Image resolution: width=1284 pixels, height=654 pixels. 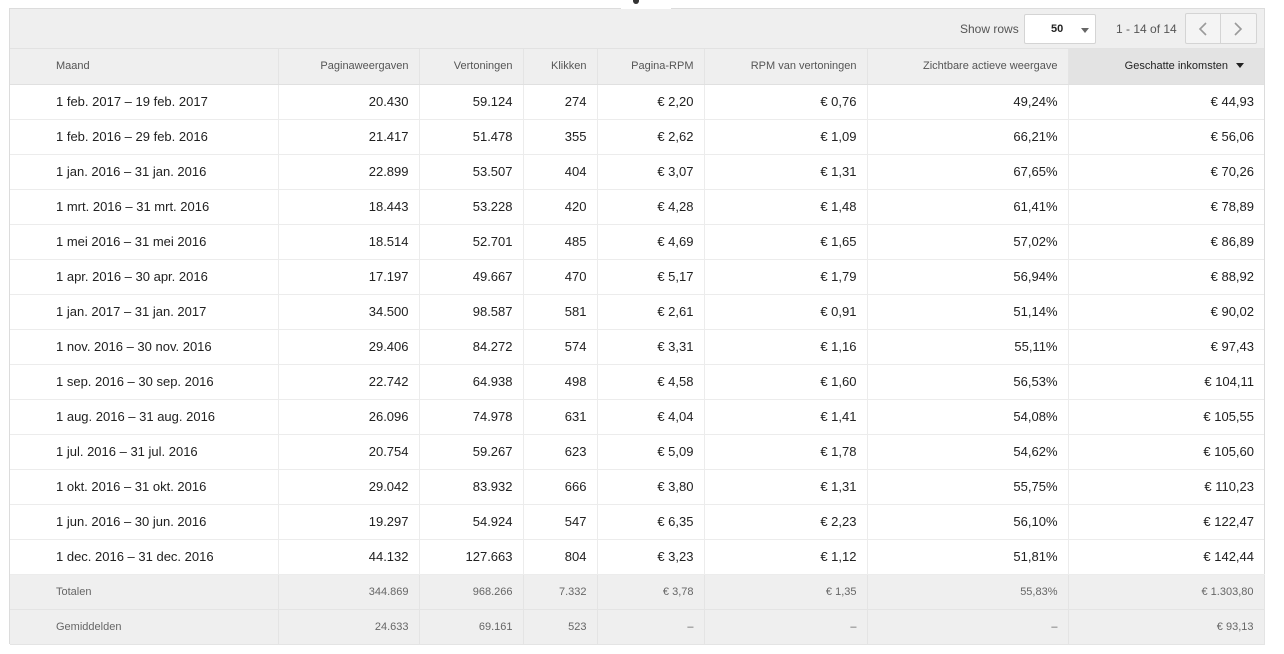 I want to click on dropdown-caret-icon, so click(x=1085, y=30).